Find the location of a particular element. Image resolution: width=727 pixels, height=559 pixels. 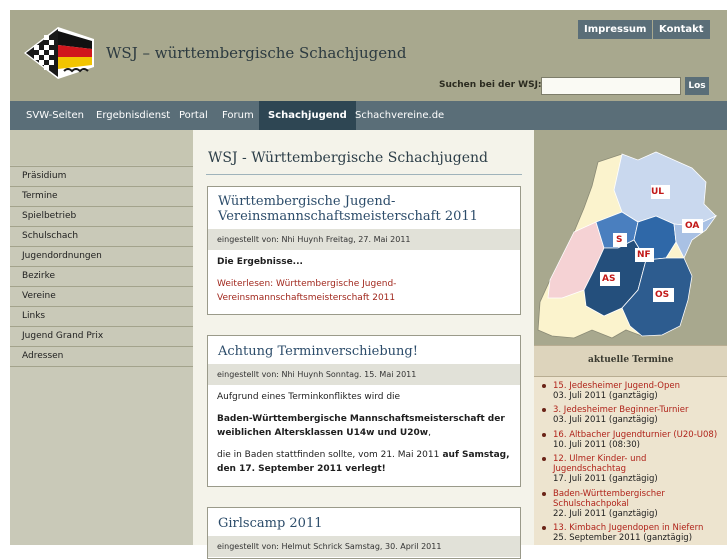

event-title: Jugendschachtag is located at coordinates (589, 469).